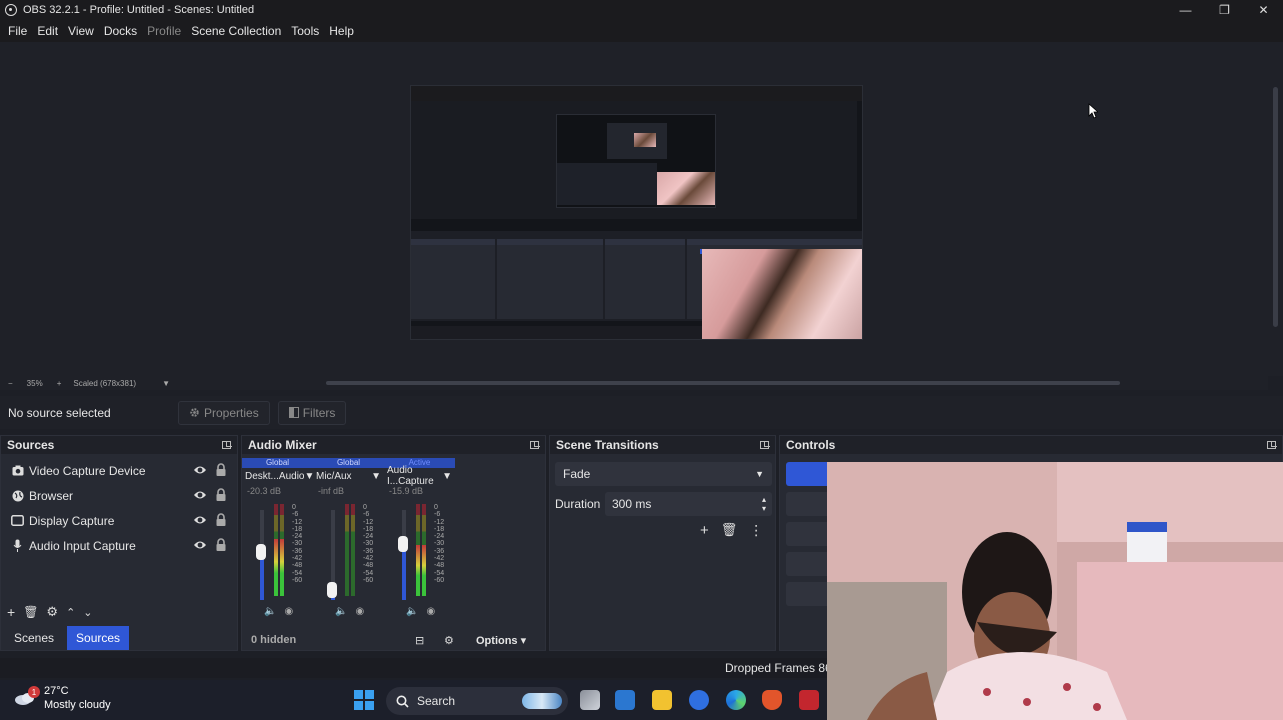  I want to click on scene-transitions-title: Scene Transitions, so click(607, 445).